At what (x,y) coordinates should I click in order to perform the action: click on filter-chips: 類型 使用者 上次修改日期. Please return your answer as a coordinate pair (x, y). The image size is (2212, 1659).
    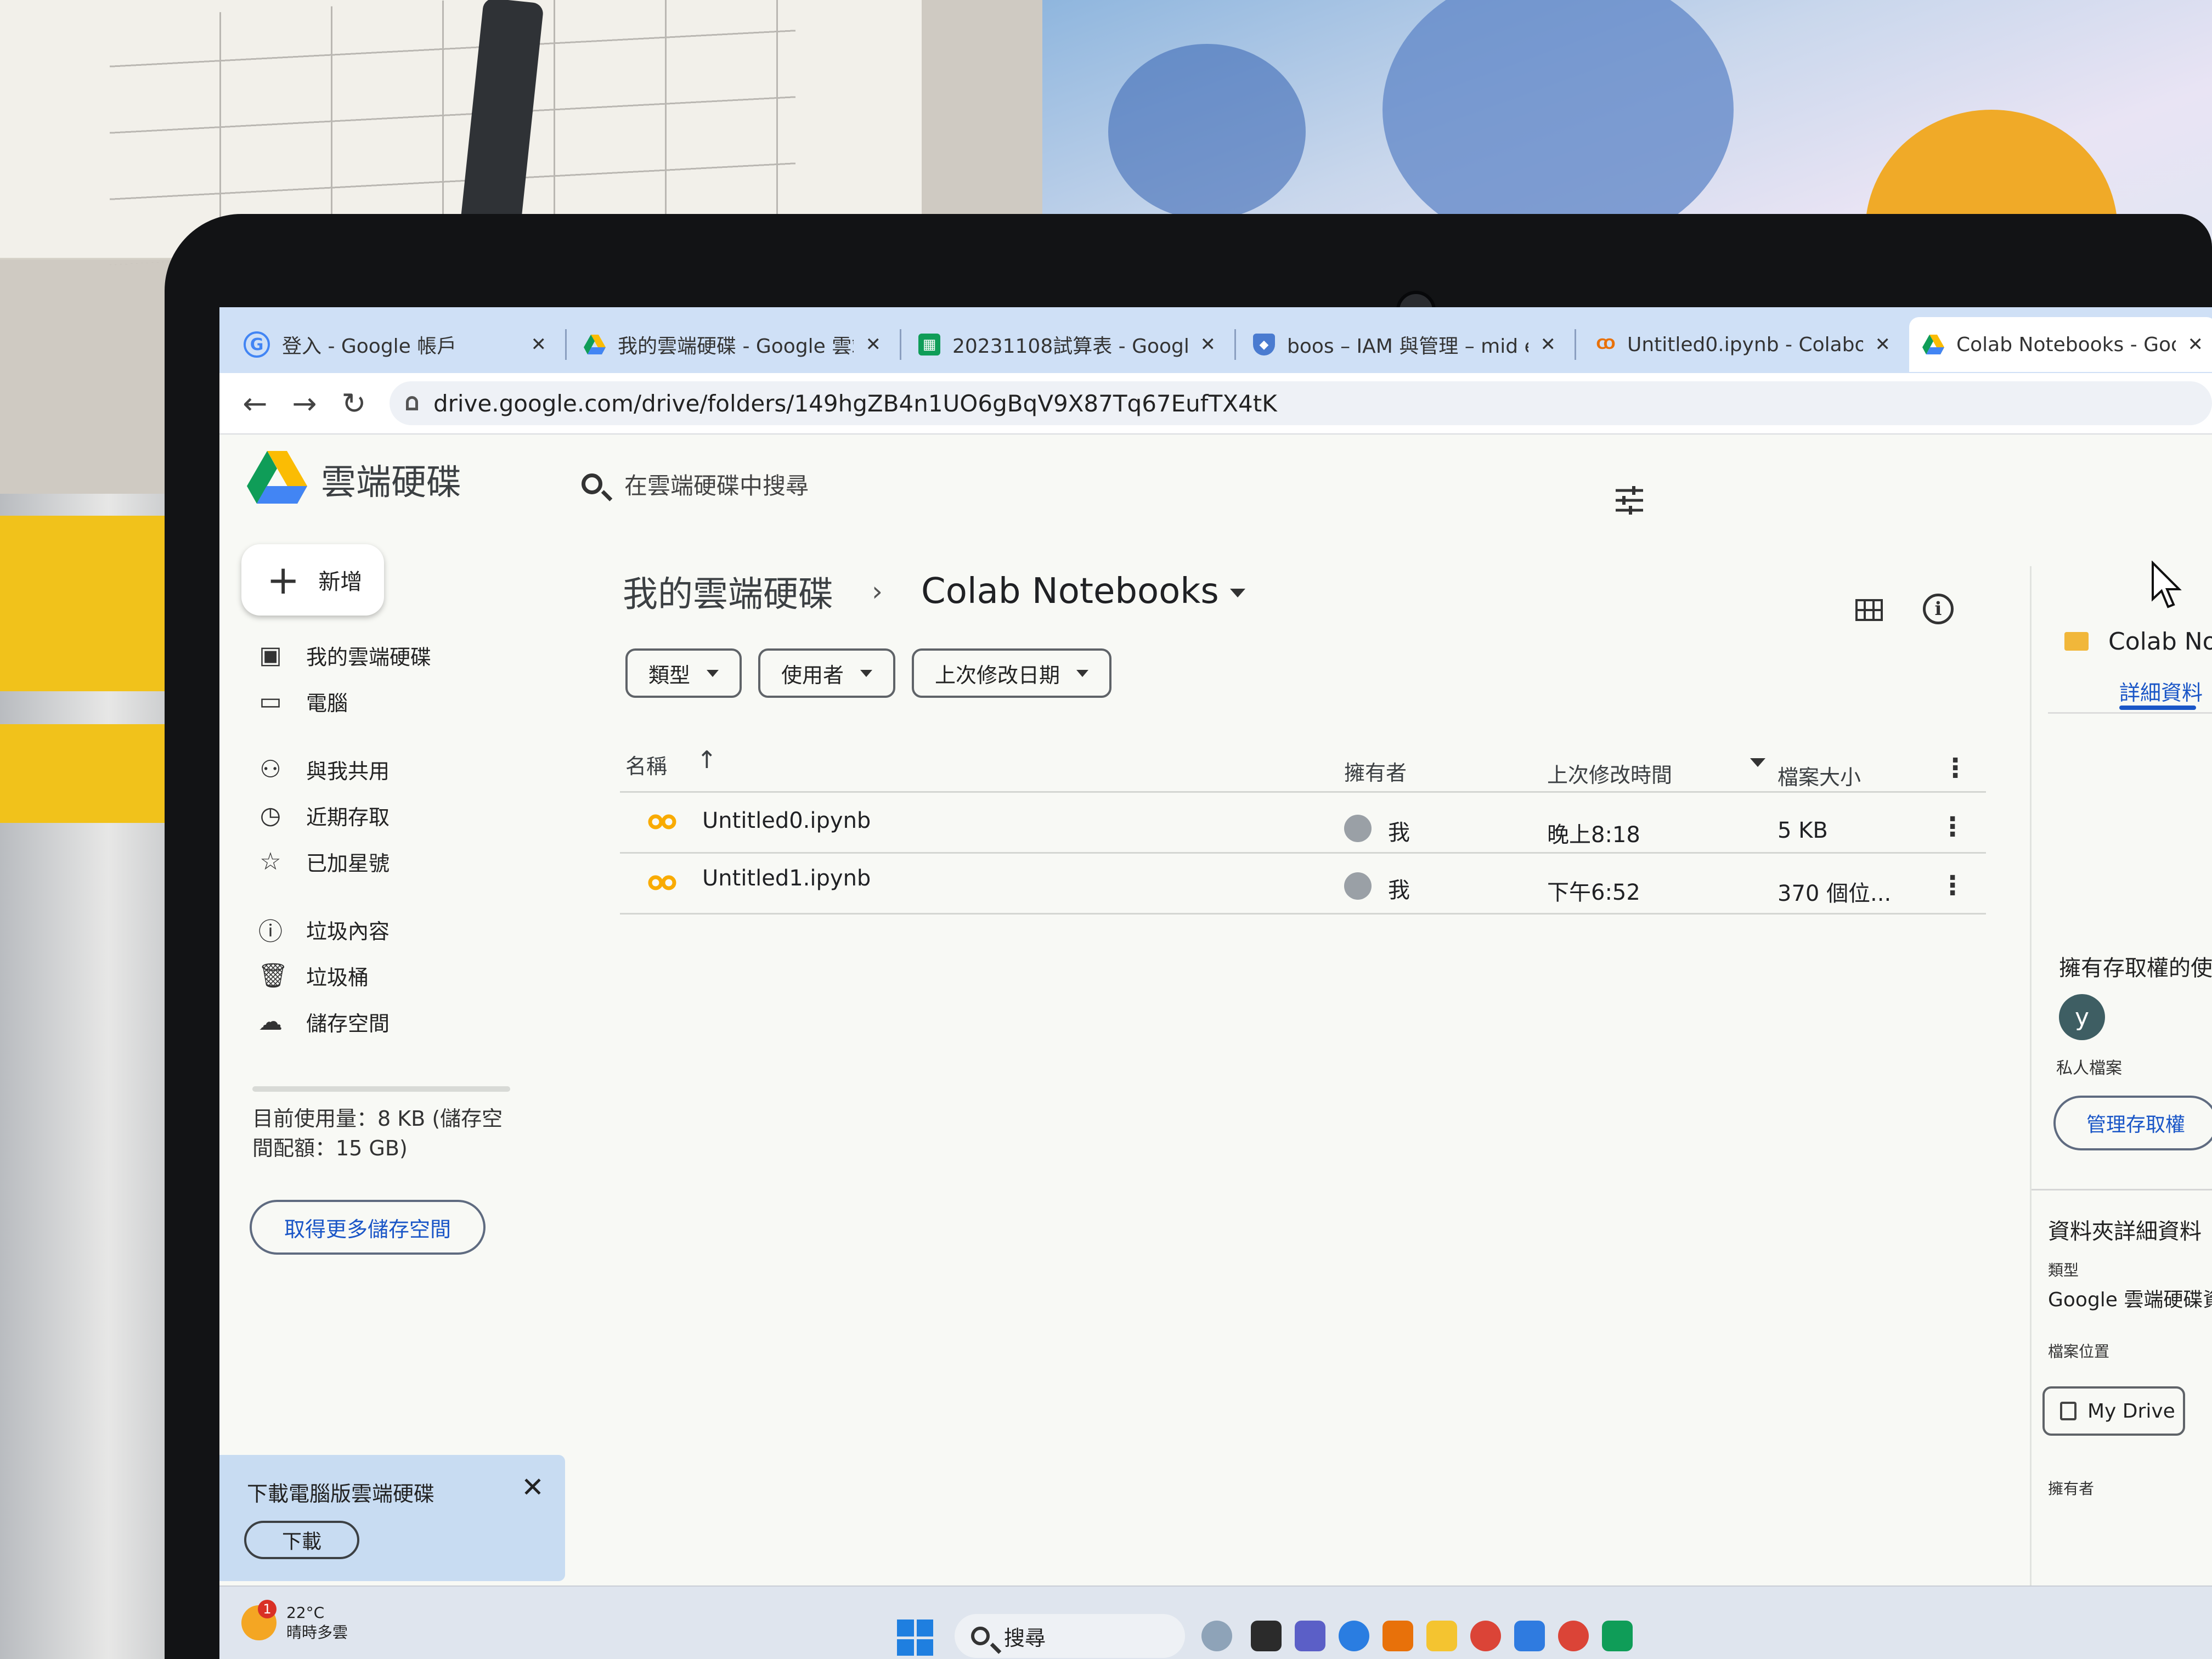
    Looking at the image, I should click on (868, 673).